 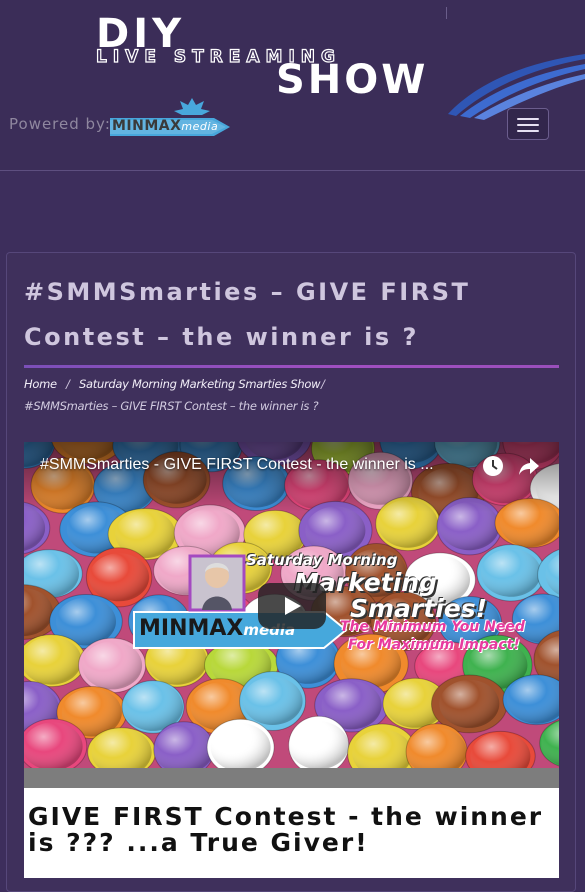 I want to click on powered-by-label: Powered by:, so click(x=60, y=124).